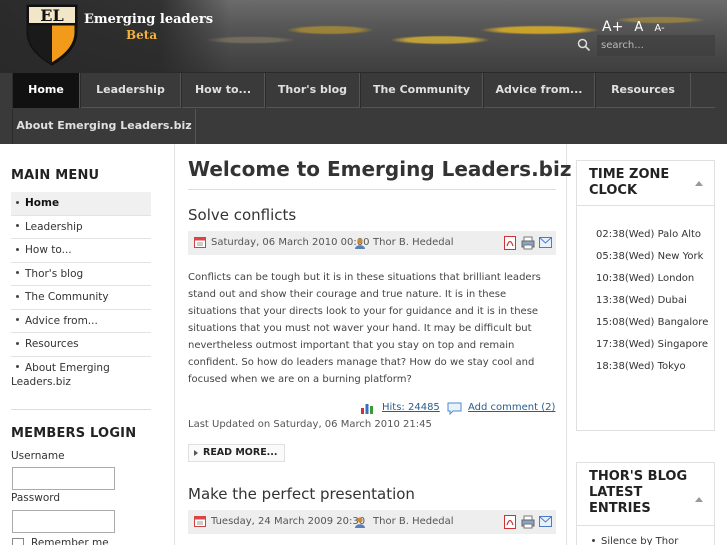 This screenshot has width=727, height=545. What do you see at coordinates (380, 169) in the screenshot?
I see `page-title: Welcome to Emerging Leaders.biz` at bounding box center [380, 169].